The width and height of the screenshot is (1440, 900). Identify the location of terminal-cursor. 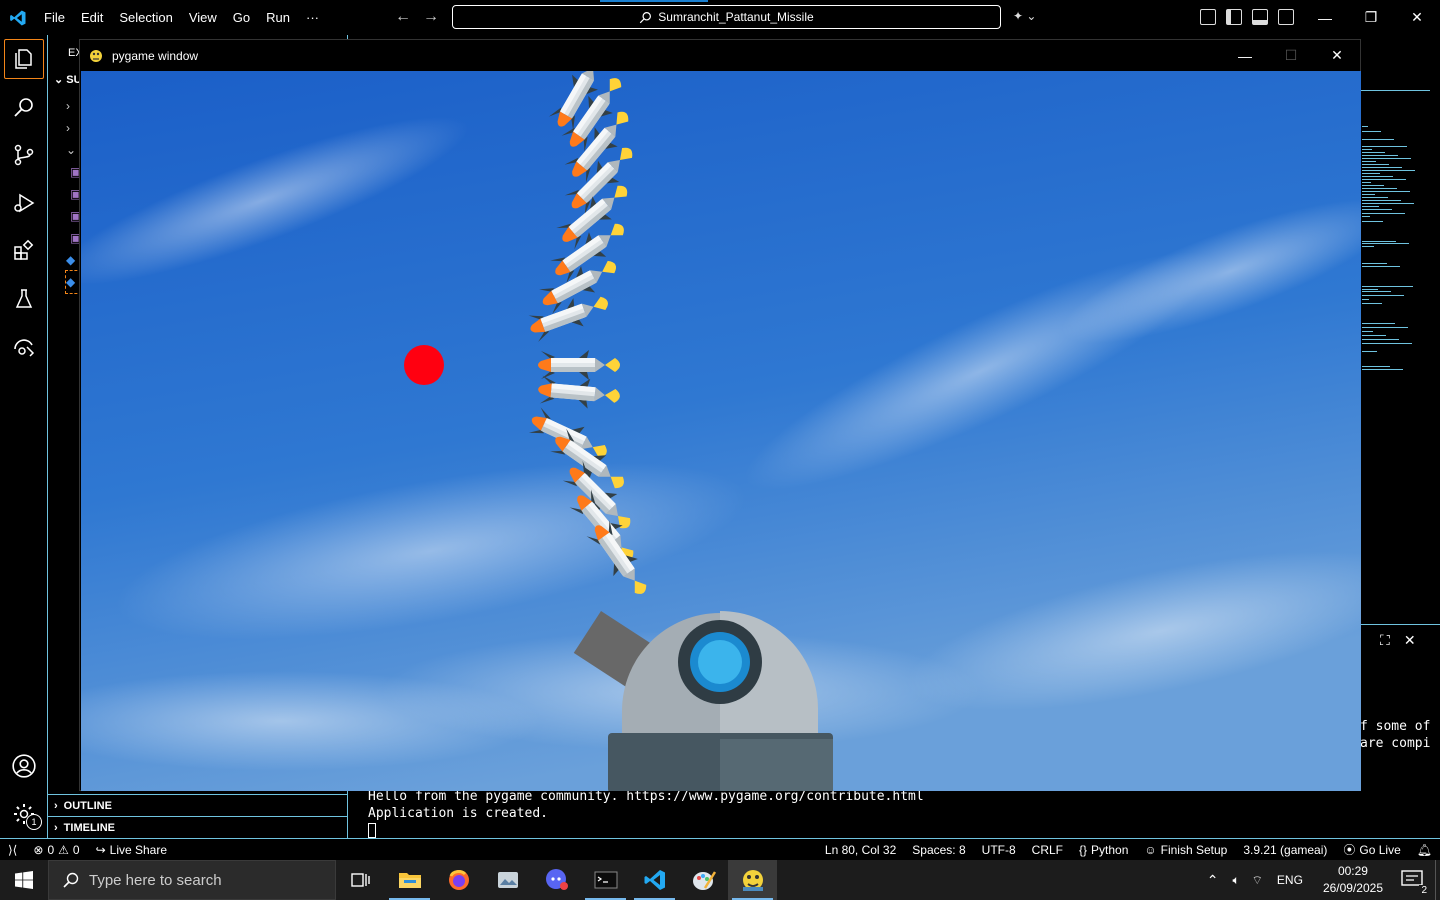
(372, 830).